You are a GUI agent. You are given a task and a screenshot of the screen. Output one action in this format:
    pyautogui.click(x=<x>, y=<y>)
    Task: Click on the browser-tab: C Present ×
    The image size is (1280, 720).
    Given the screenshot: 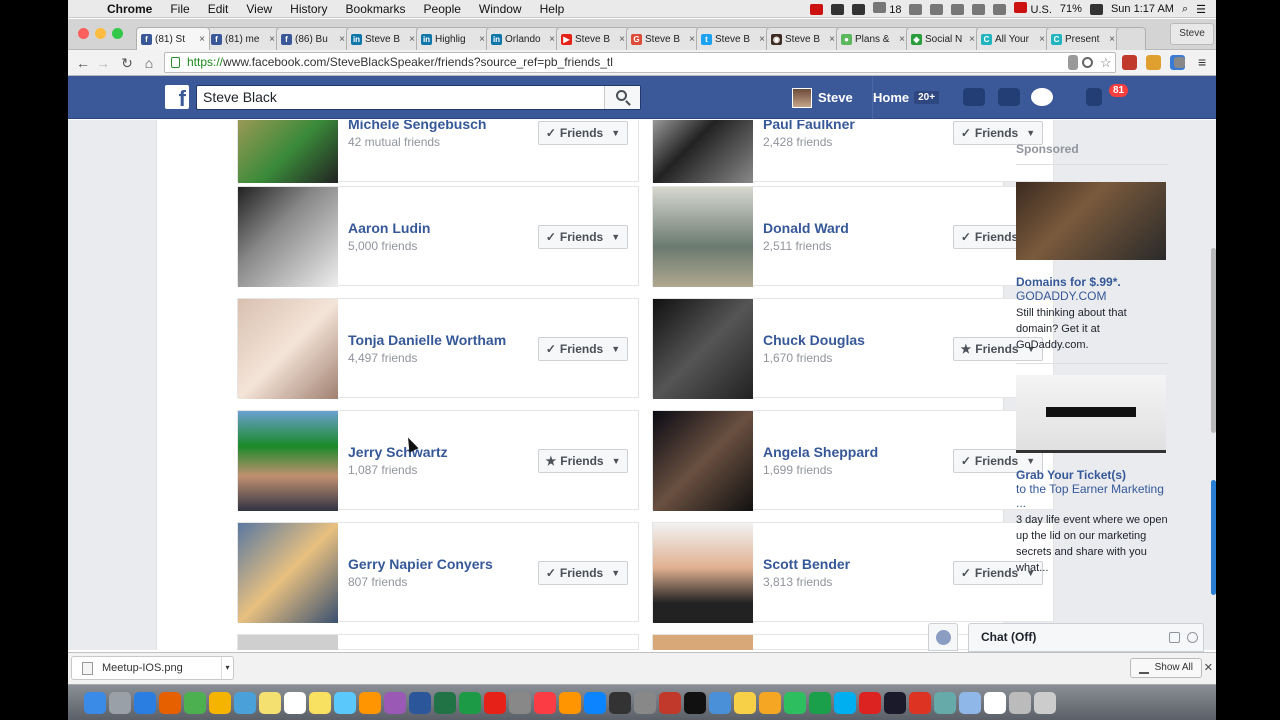 What is the action you would take?
    pyautogui.click(x=1083, y=38)
    